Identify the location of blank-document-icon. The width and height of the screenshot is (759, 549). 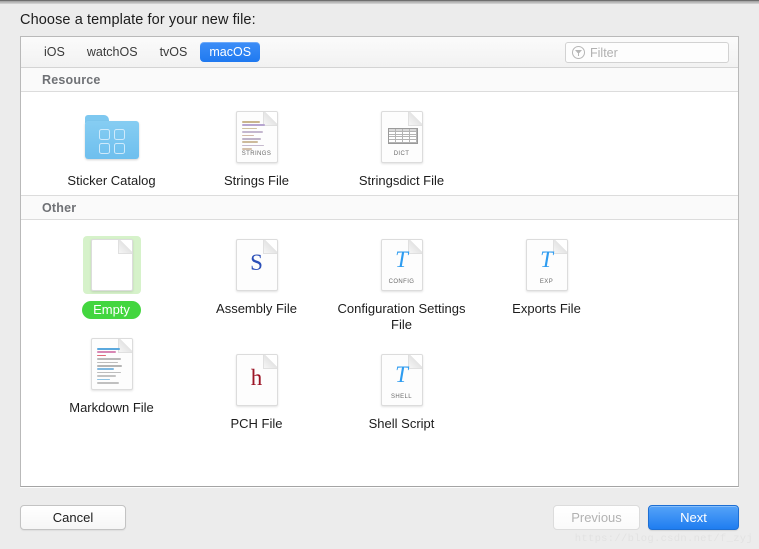
(111, 265).